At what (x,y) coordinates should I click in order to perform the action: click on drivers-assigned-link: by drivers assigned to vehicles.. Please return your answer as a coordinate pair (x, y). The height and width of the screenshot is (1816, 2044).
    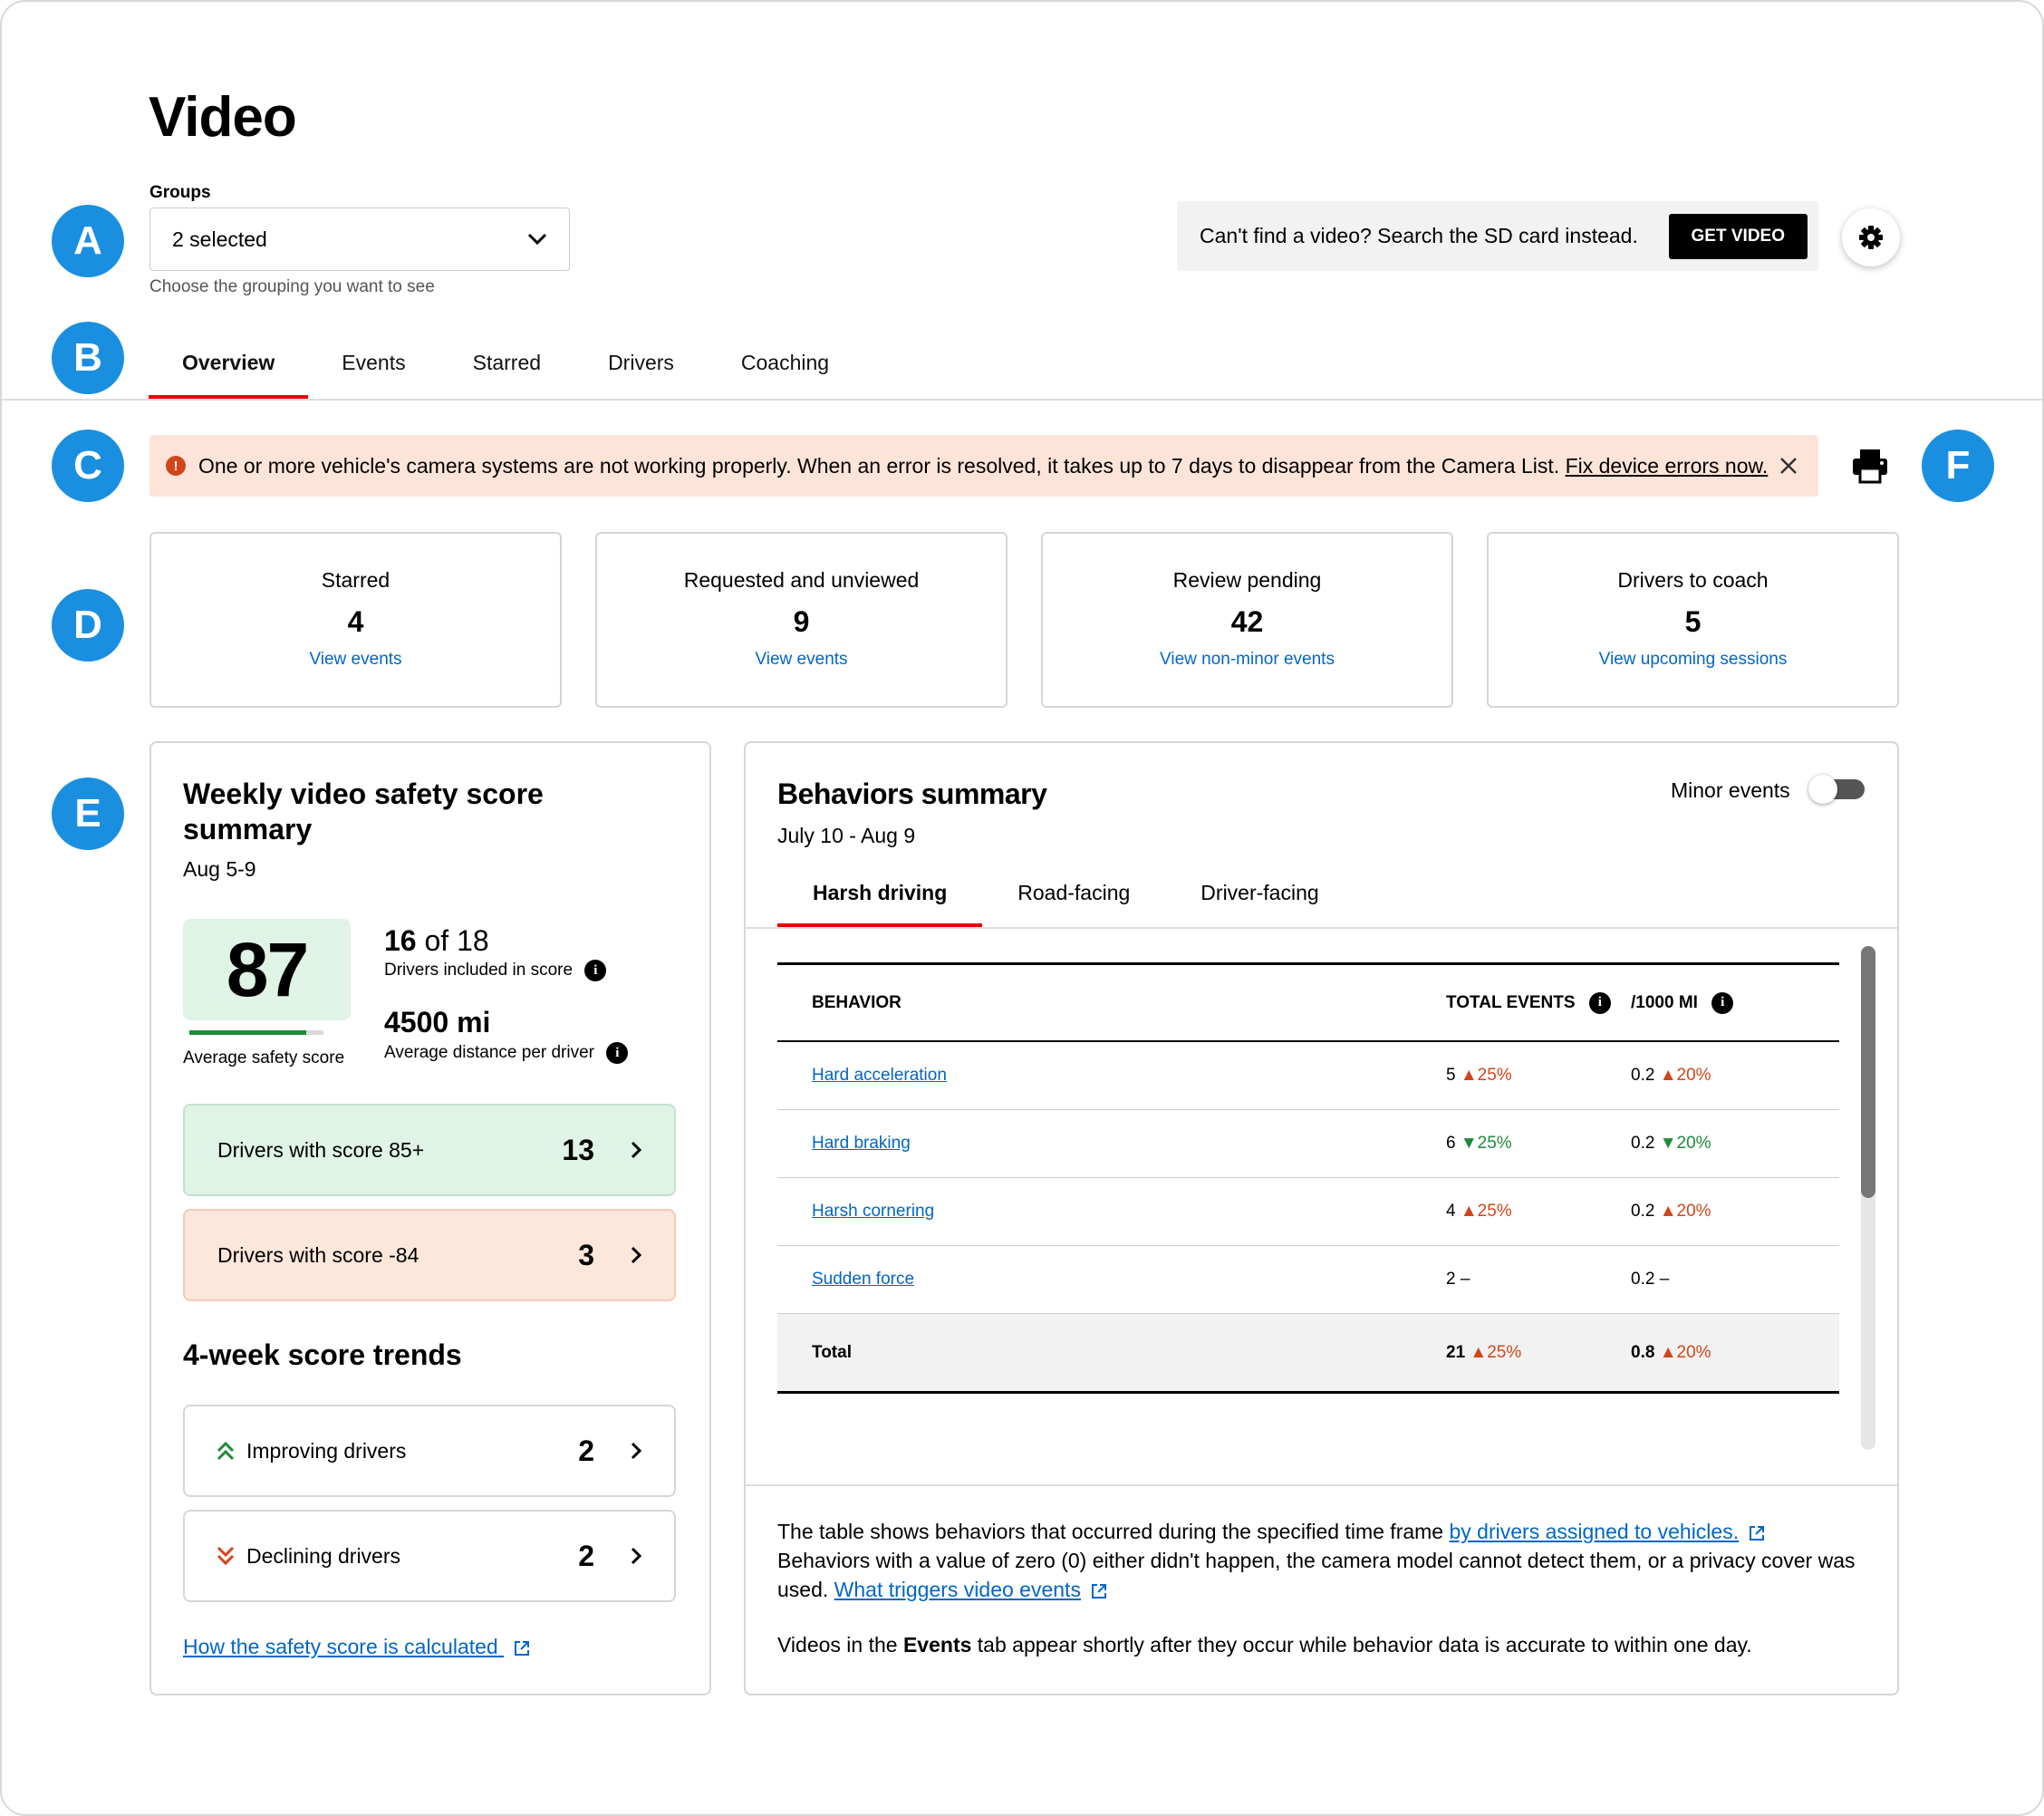
    Looking at the image, I should click on (1595, 1531).